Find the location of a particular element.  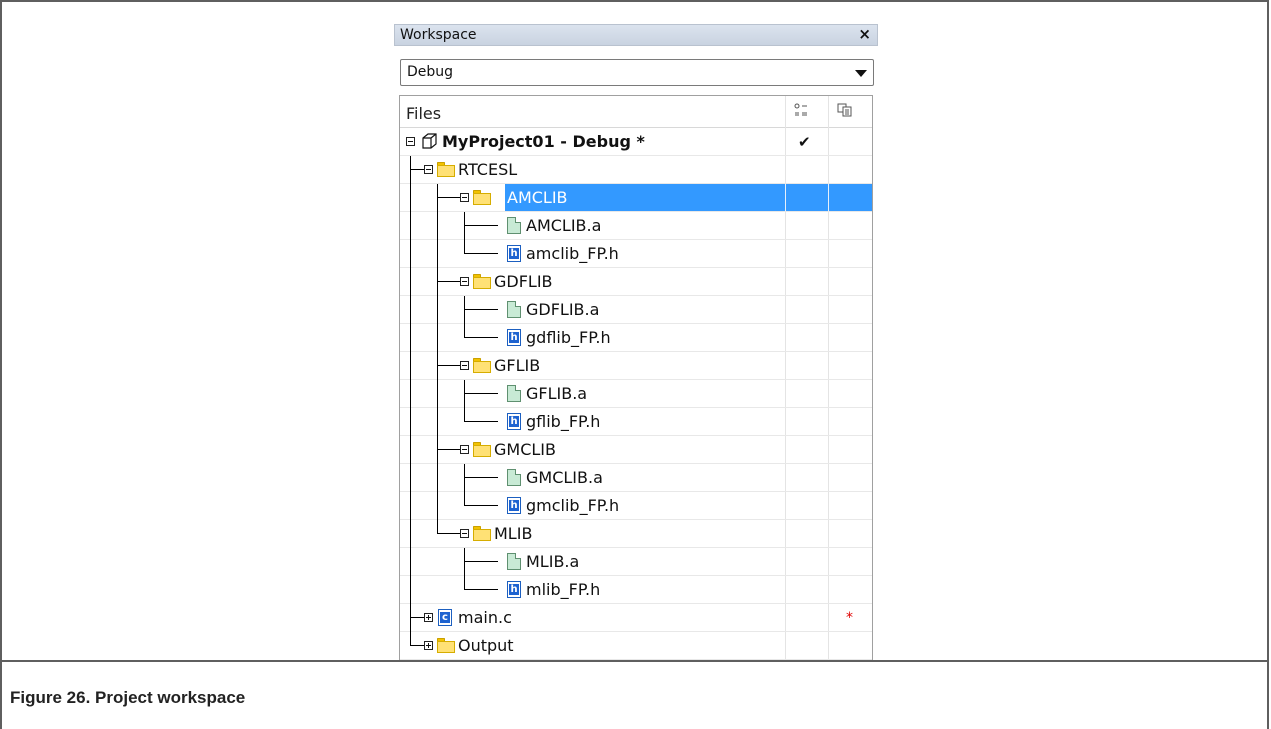

tree-row-file: h gflib_FP.h is located at coordinates (636, 422).